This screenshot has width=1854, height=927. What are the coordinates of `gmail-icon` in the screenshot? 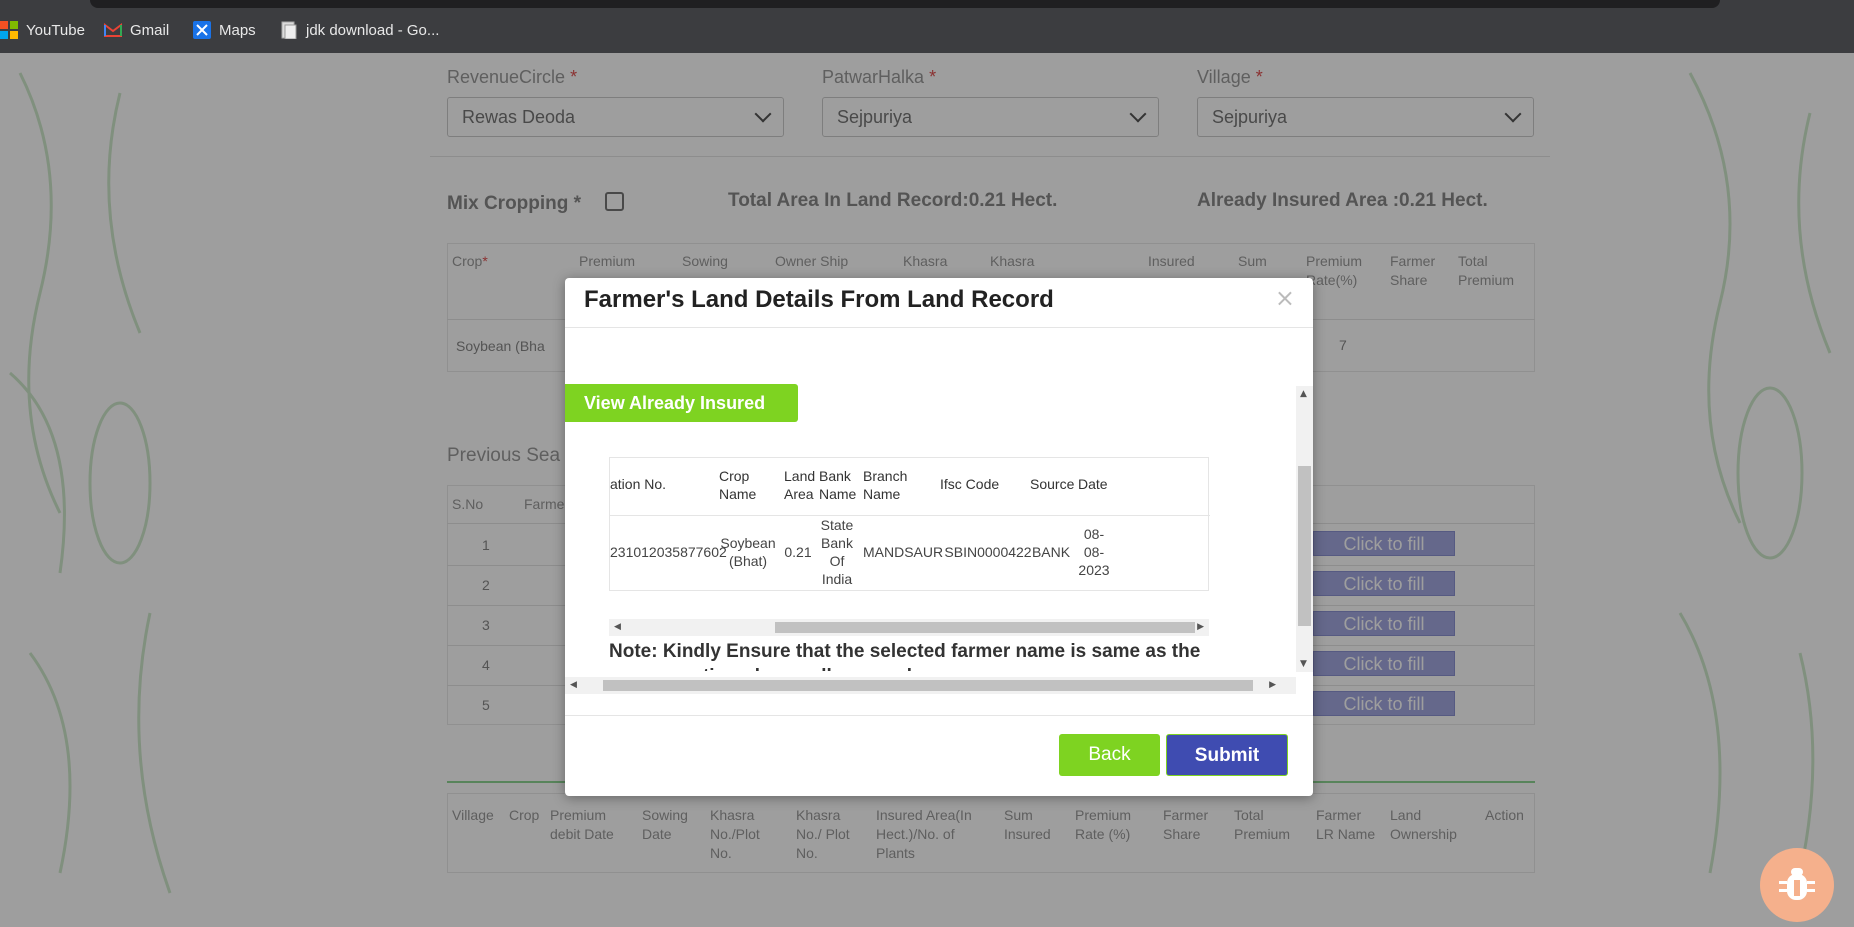 It's located at (113, 30).